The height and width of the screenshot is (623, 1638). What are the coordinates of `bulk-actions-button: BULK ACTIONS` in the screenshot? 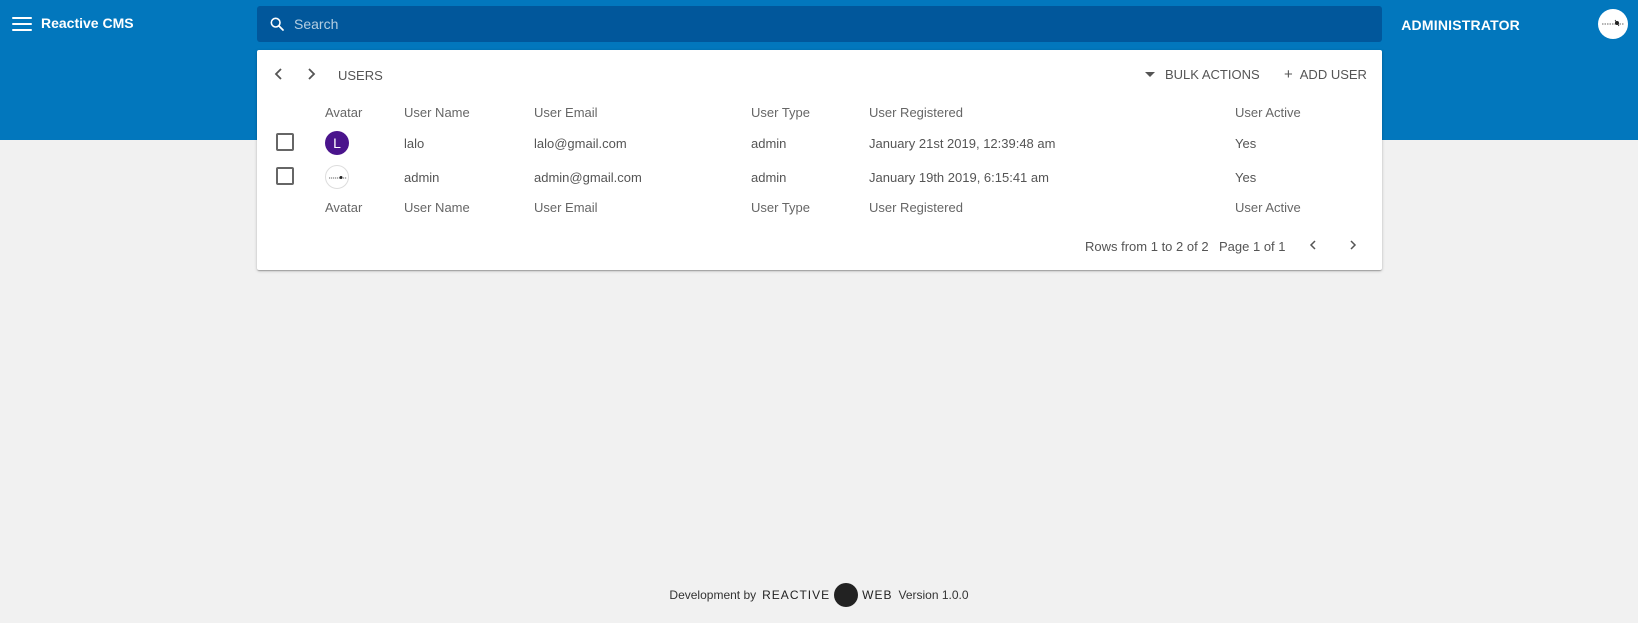 It's located at (1202, 74).